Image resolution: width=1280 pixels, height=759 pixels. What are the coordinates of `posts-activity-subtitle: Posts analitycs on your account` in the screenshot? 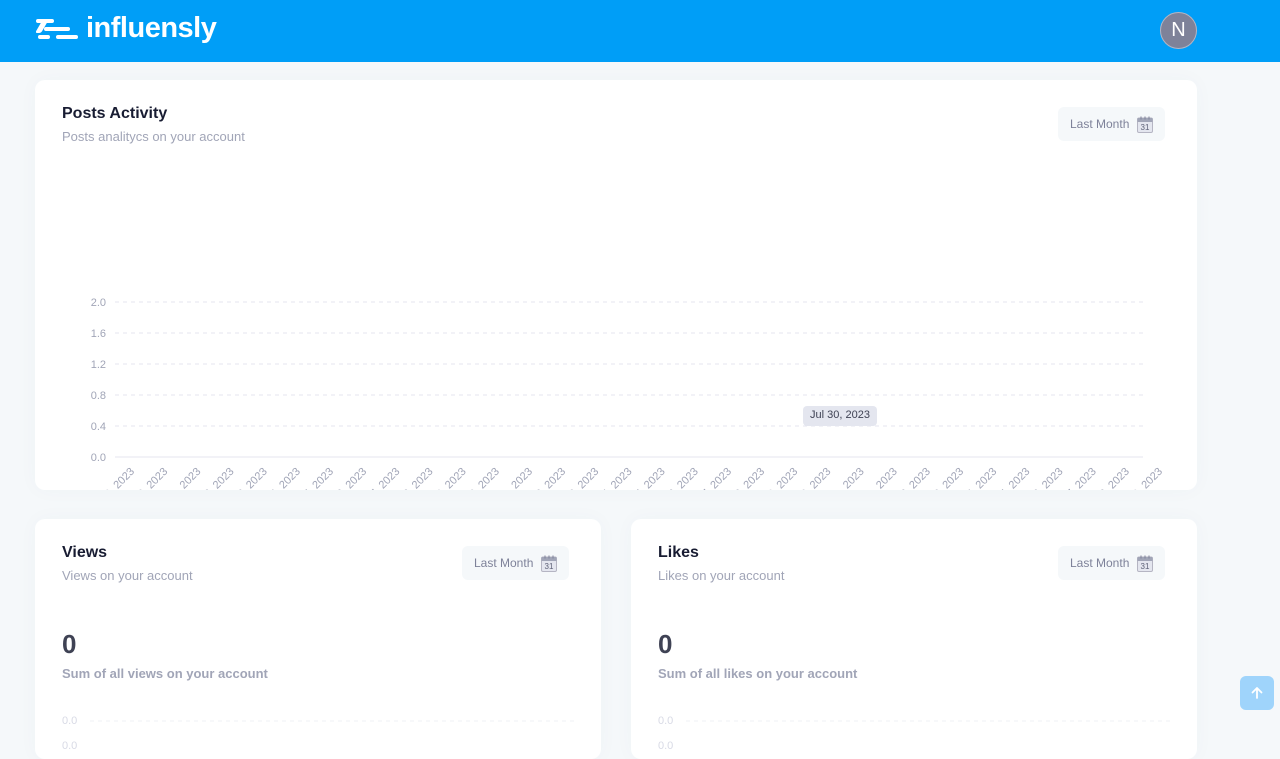 It's located at (153, 136).